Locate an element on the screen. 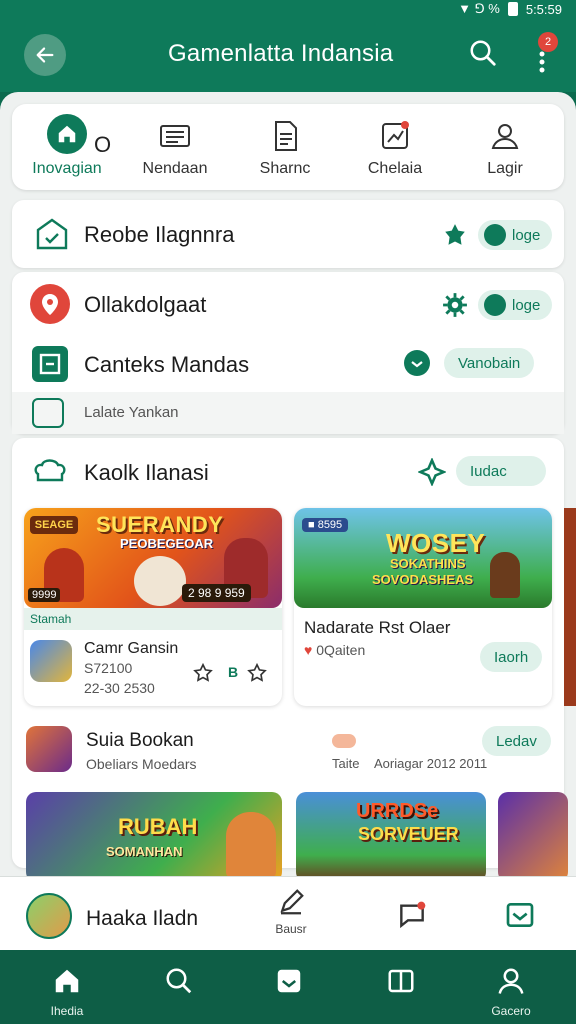 The image size is (576, 1024). rating-label: B is located at coordinates (233, 672).